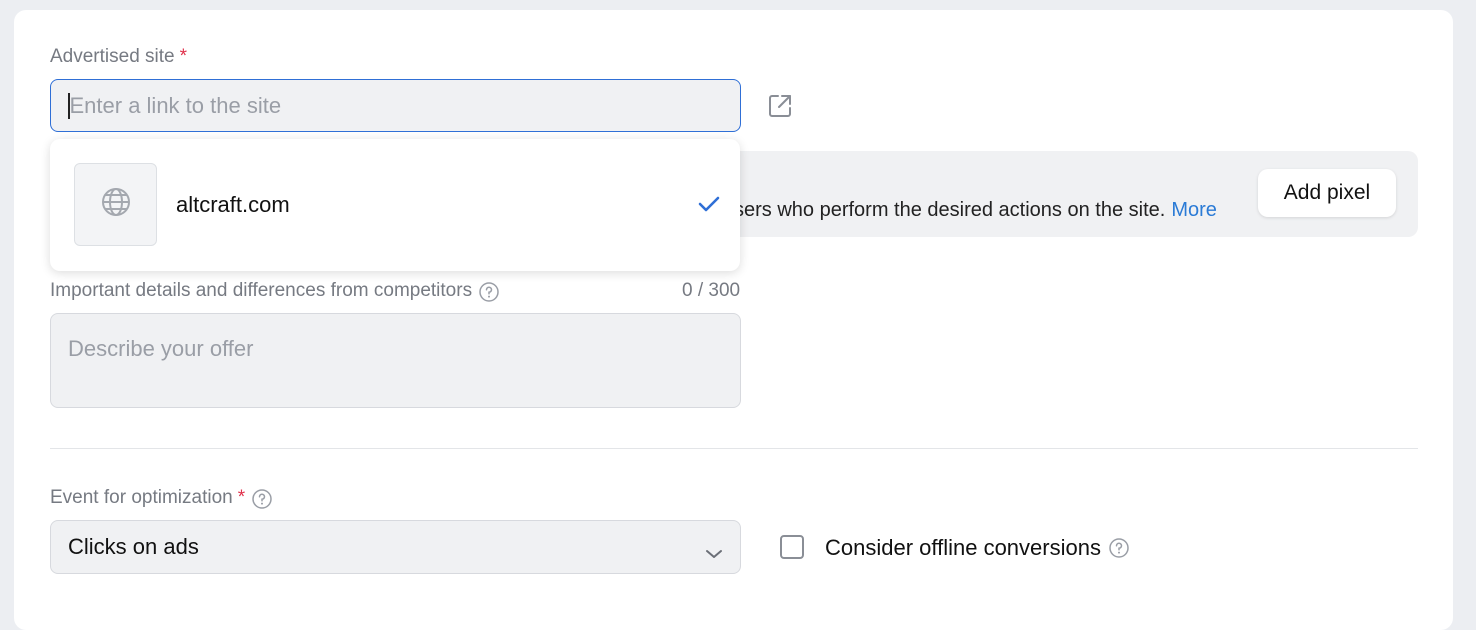  Describe the element at coordinates (395, 105) in the screenshot. I see `site-link-input: Enter a link to the site` at that location.